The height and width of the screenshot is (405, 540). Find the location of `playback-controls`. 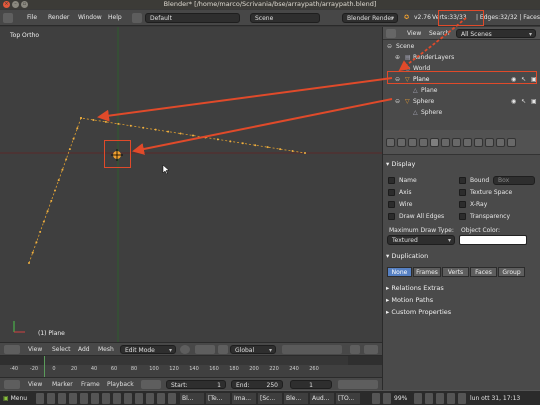

playback-controls is located at coordinates (358, 384).